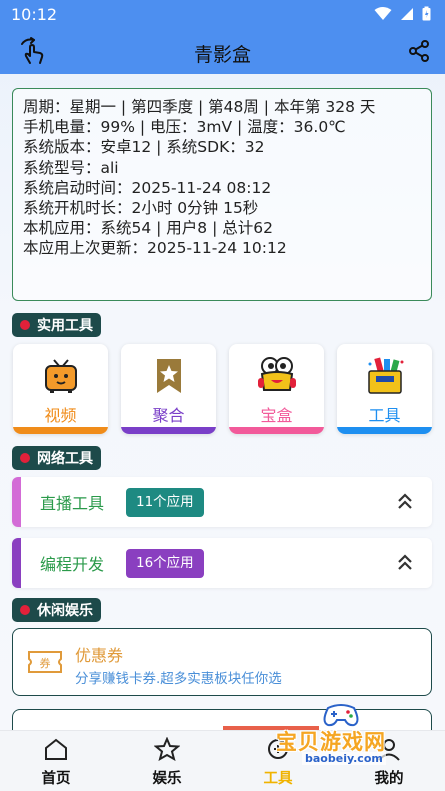 The width and height of the screenshot is (445, 791). What do you see at coordinates (144, 147) in the screenshot?
I see `info-line-version: 系统版本：安卓12 | 系统SDK：32` at bounding box center [144, 147].